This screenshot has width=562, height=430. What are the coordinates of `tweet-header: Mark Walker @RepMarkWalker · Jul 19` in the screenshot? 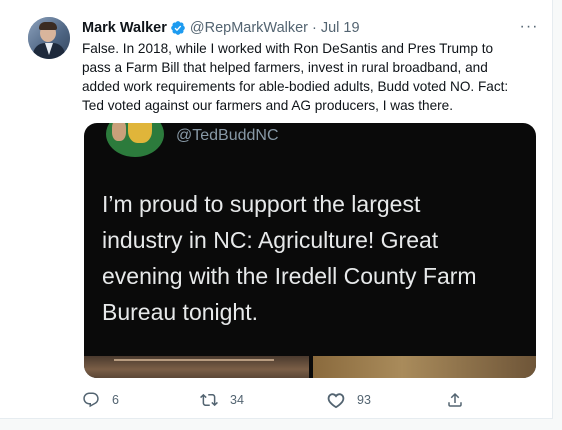 It's located at (221, 28).